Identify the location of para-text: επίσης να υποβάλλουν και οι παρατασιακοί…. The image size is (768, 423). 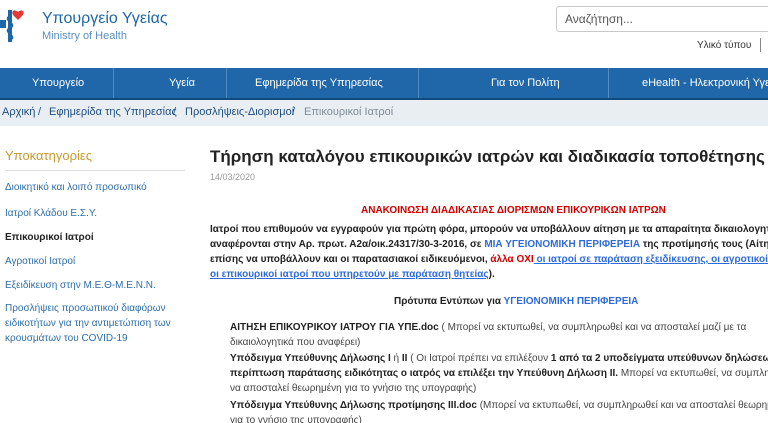
(350, 259).